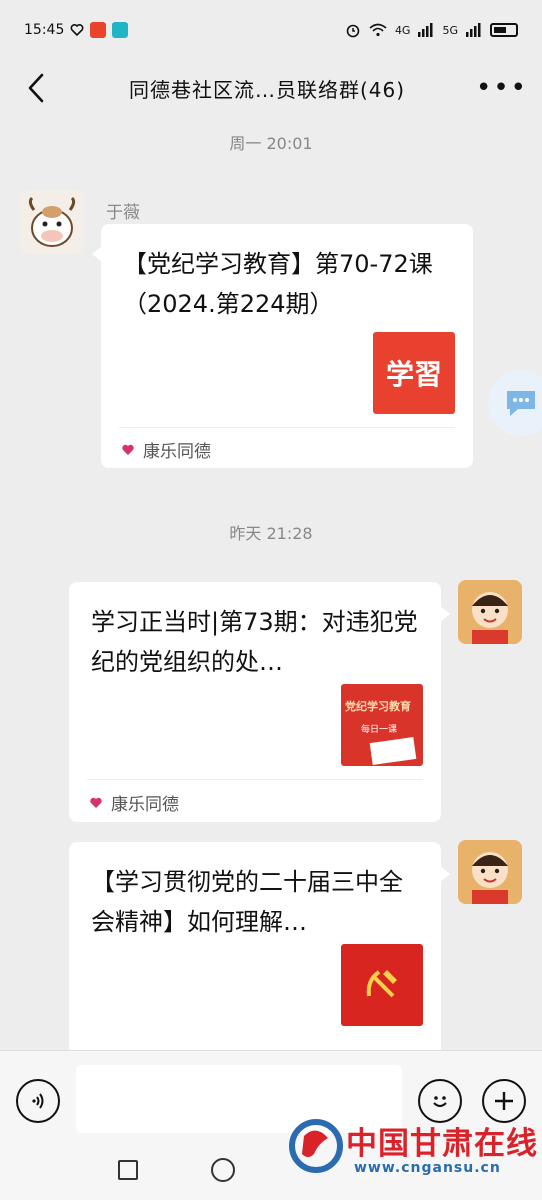  Describe the element at coordinates (402, 30) in the screenshot. I see `signal-label-4g: 4G` at that location.